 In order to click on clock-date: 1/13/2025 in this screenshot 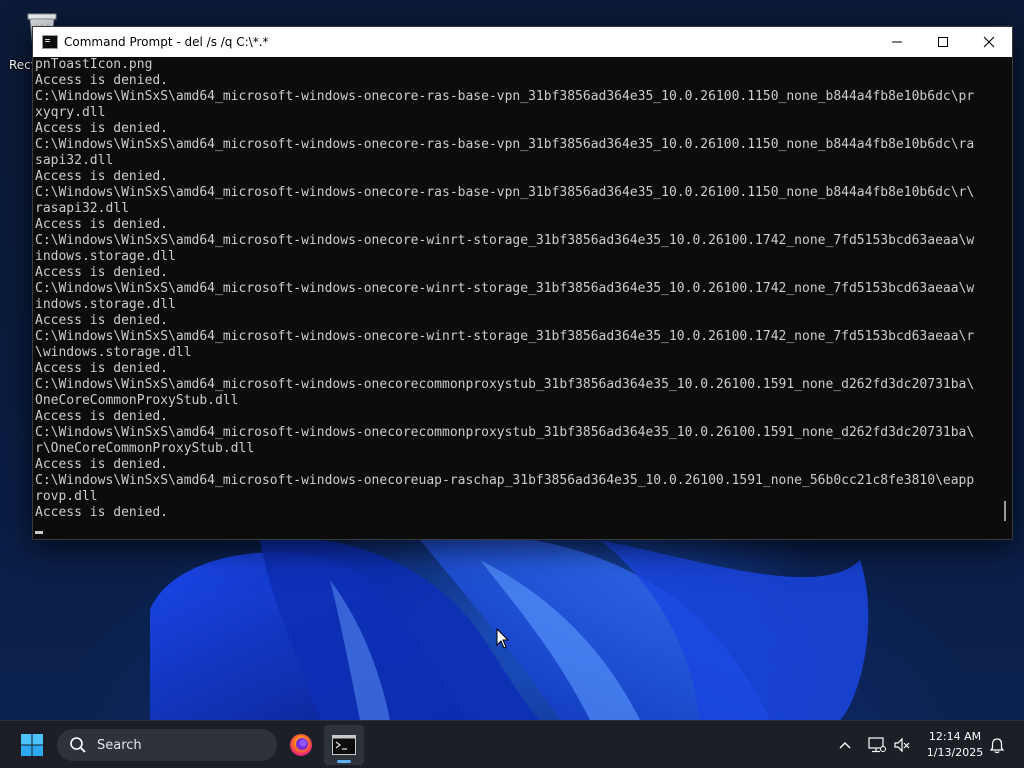, I will do `click(955, 752)`.